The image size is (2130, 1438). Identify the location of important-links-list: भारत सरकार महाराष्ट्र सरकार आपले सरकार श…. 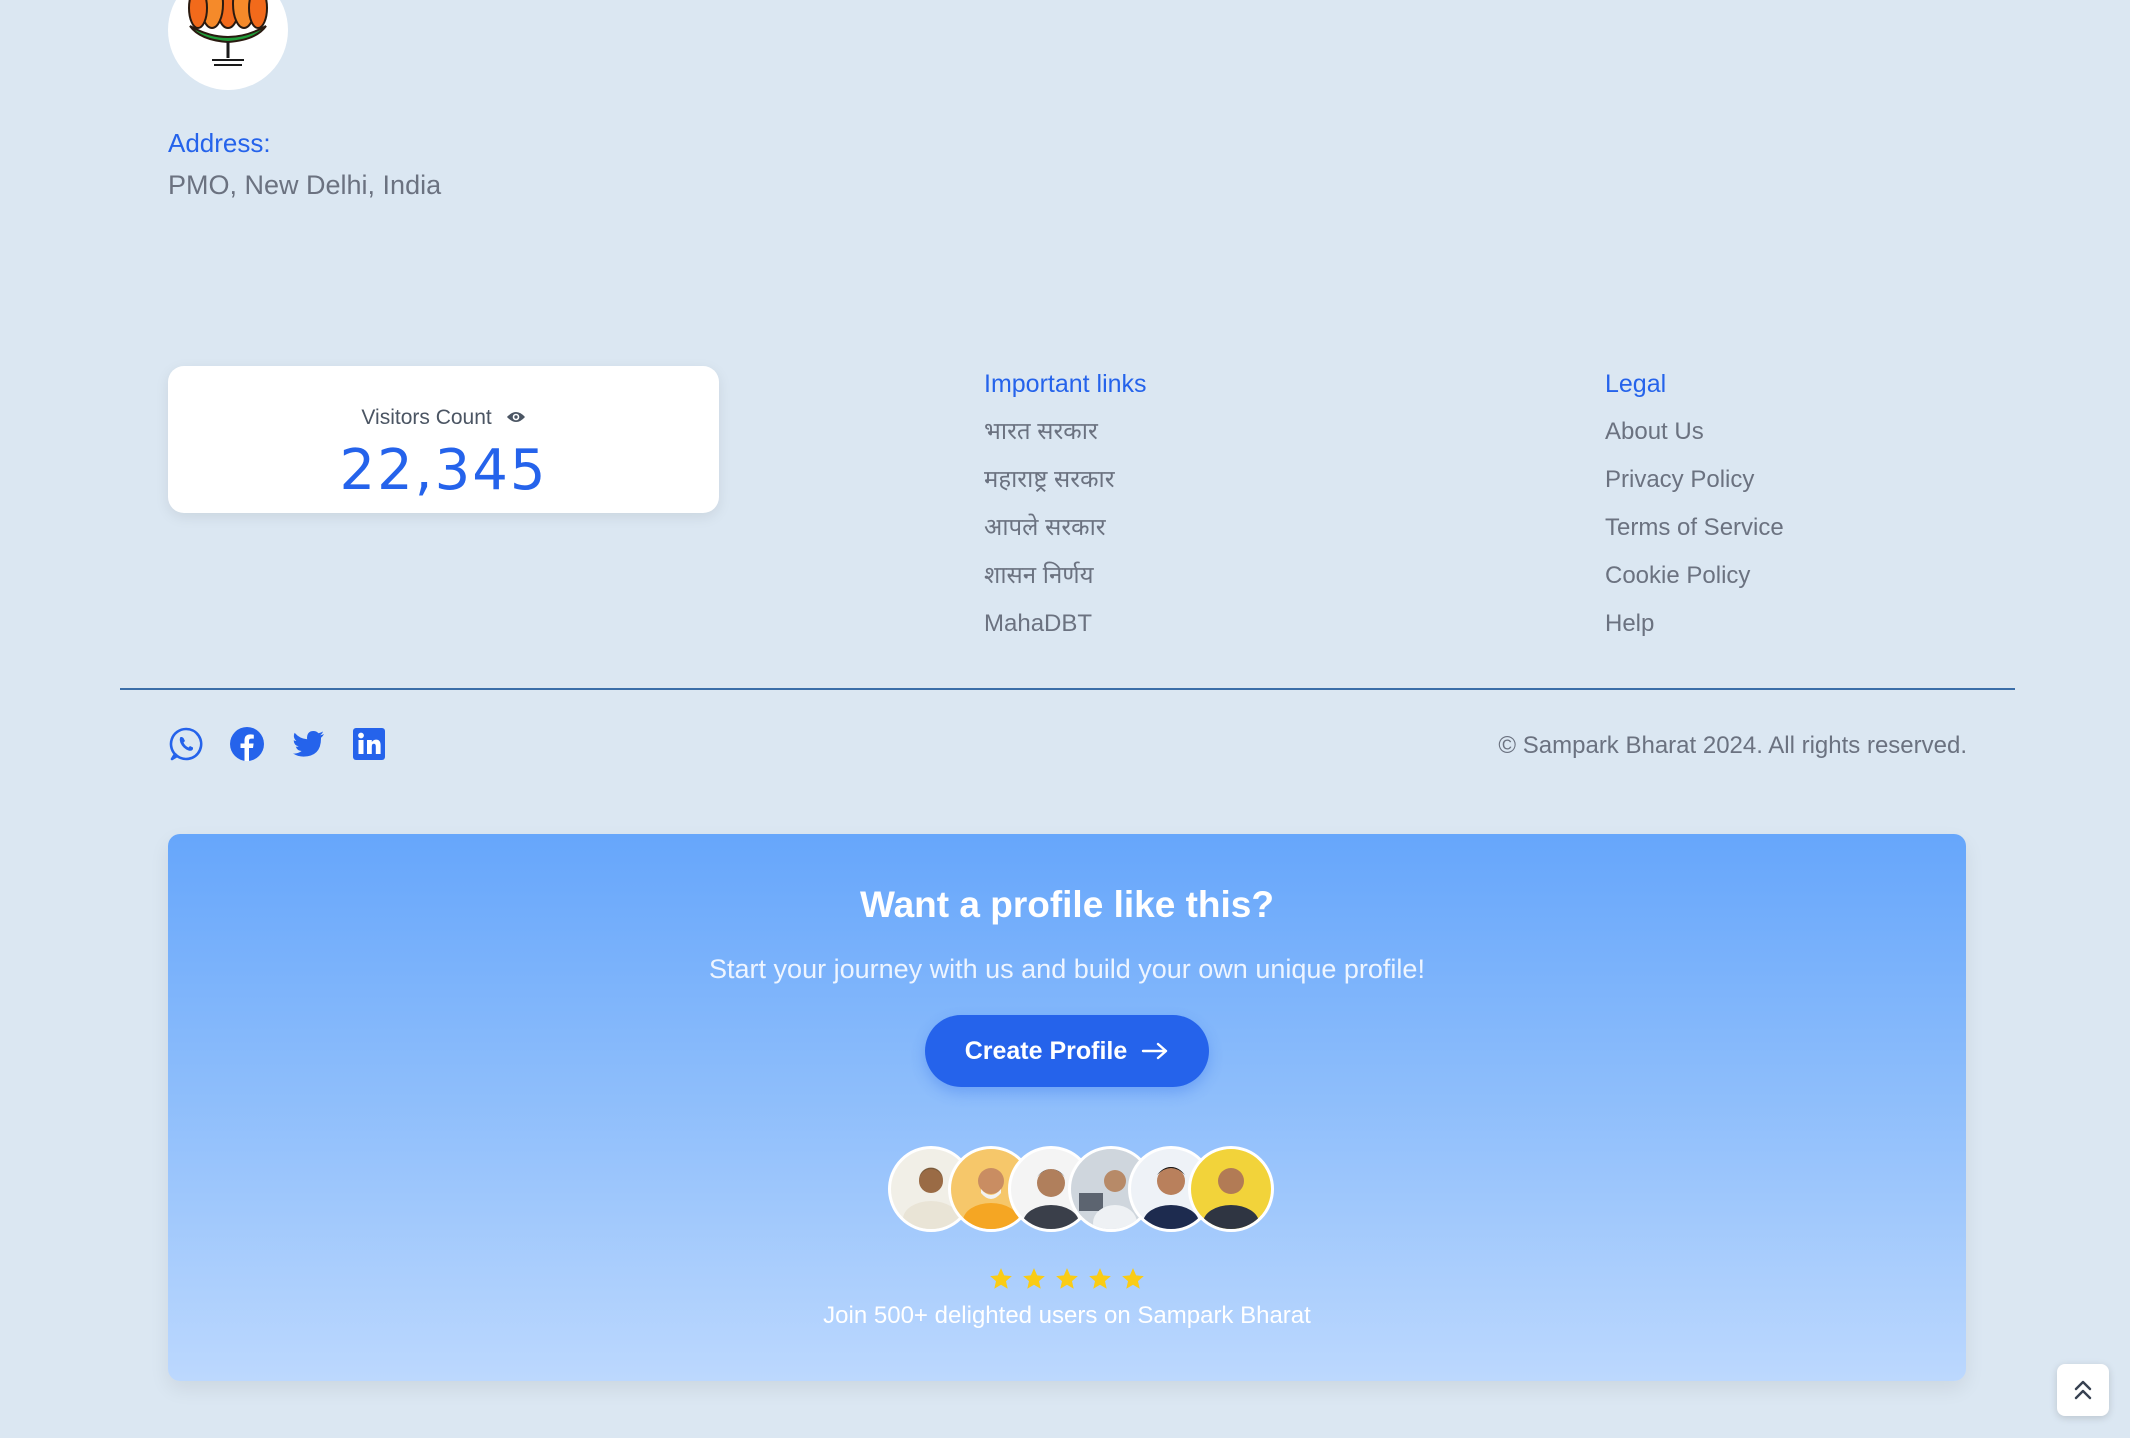
(1049, 528).